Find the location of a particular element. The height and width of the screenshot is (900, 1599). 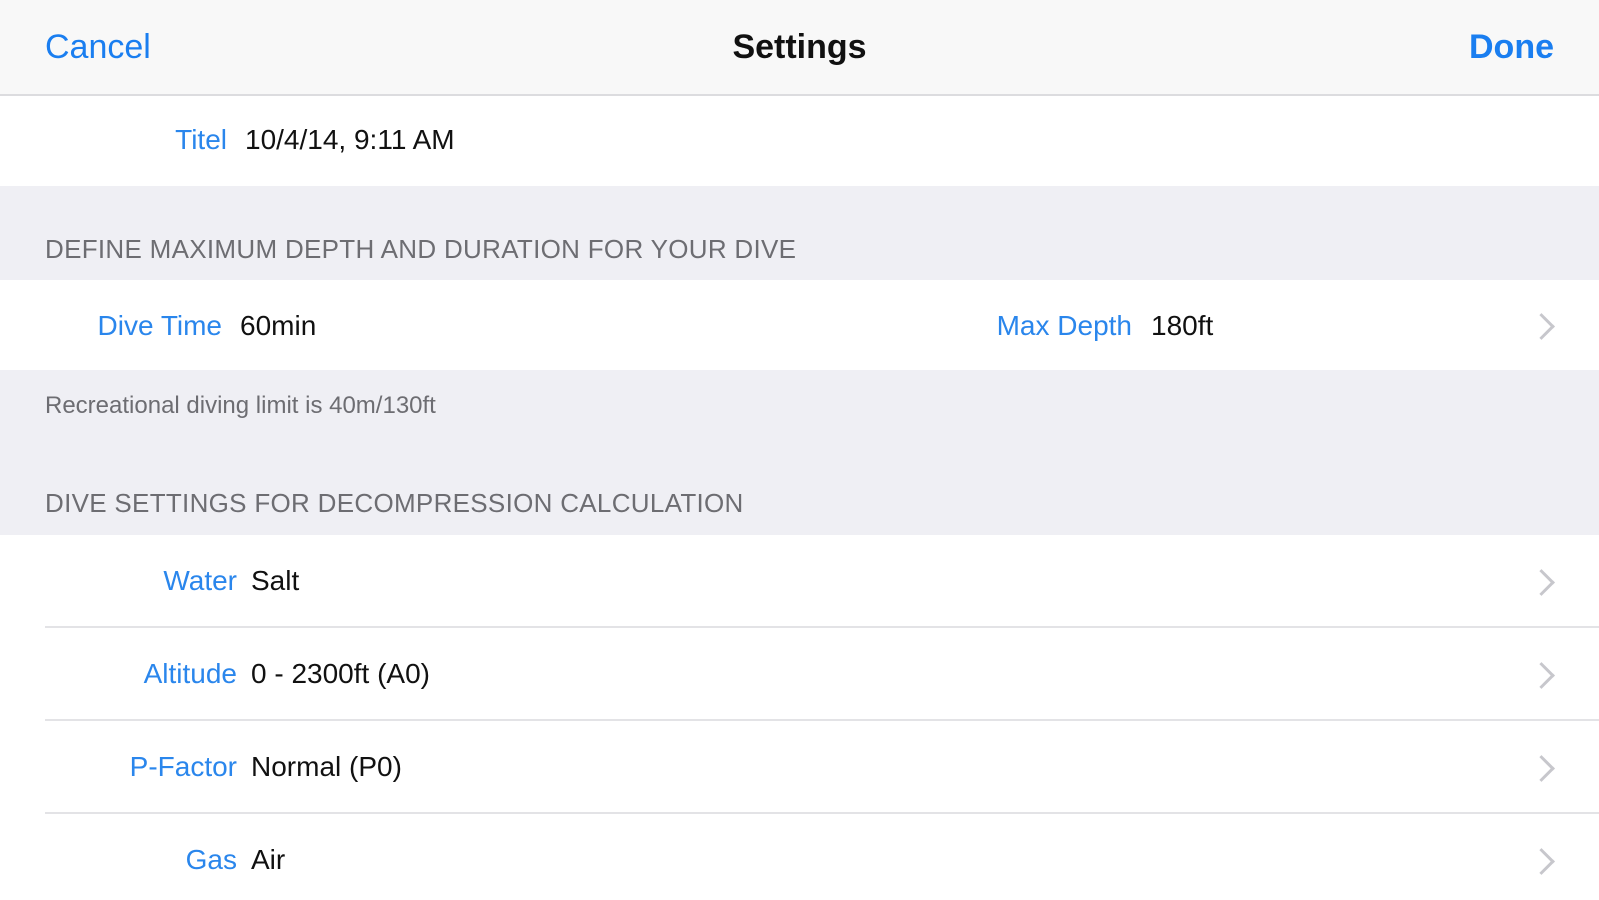

section-footer-note: Recreational diving limit is 40m/130ft is located at coordinates (240, 405).